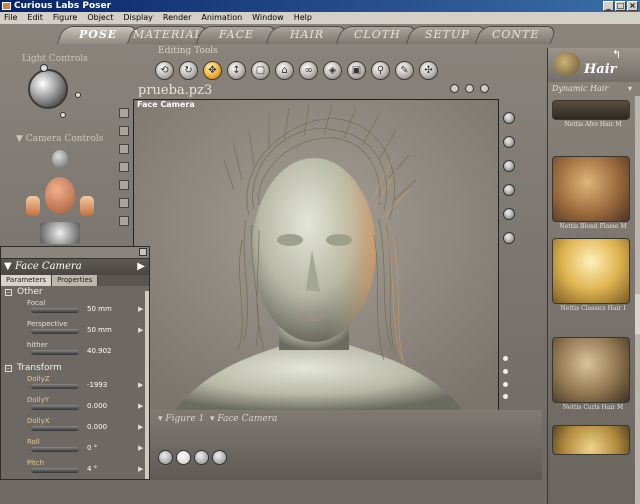 The width and height of the screenshot is (640, 504). I want to click on ui-dots, so click(192, 457).